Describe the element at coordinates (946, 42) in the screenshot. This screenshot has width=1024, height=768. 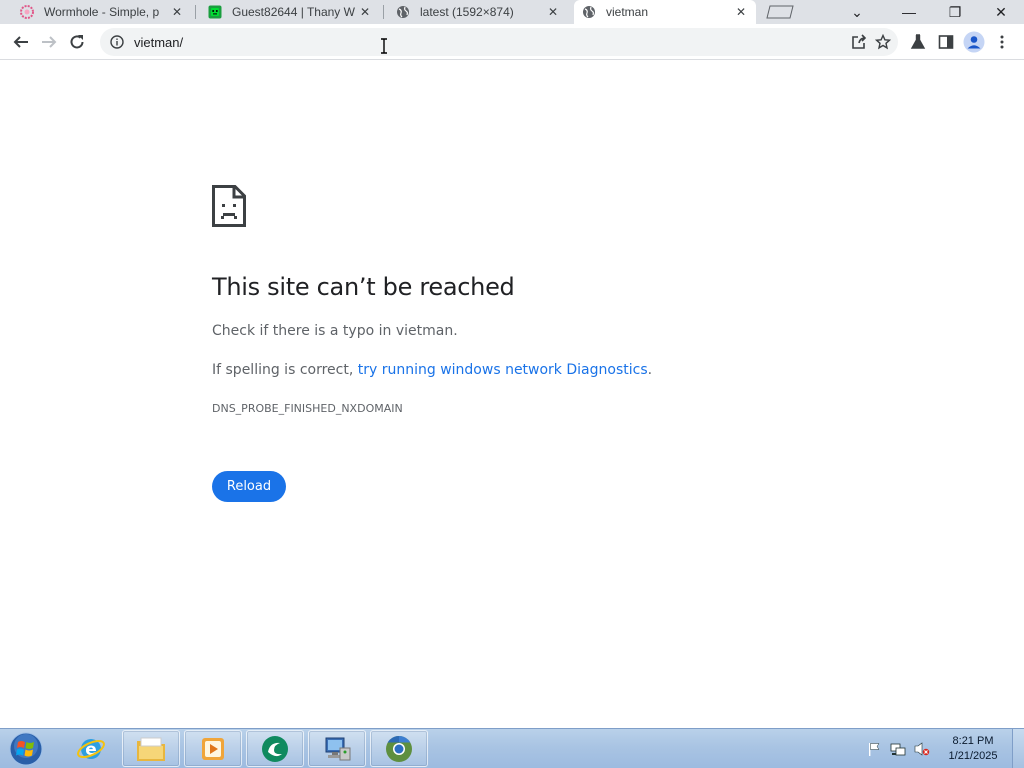
I see `side-panel-icon` at that location.